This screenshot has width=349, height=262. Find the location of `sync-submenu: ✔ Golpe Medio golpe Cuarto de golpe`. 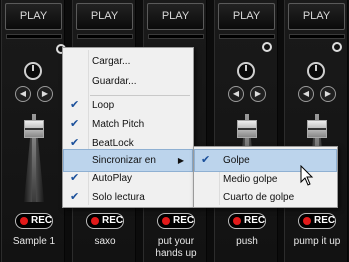

sync-submenu: ✔ Golpe Medio golpe Cuarto de golpe is located at coordinates (265, 177).